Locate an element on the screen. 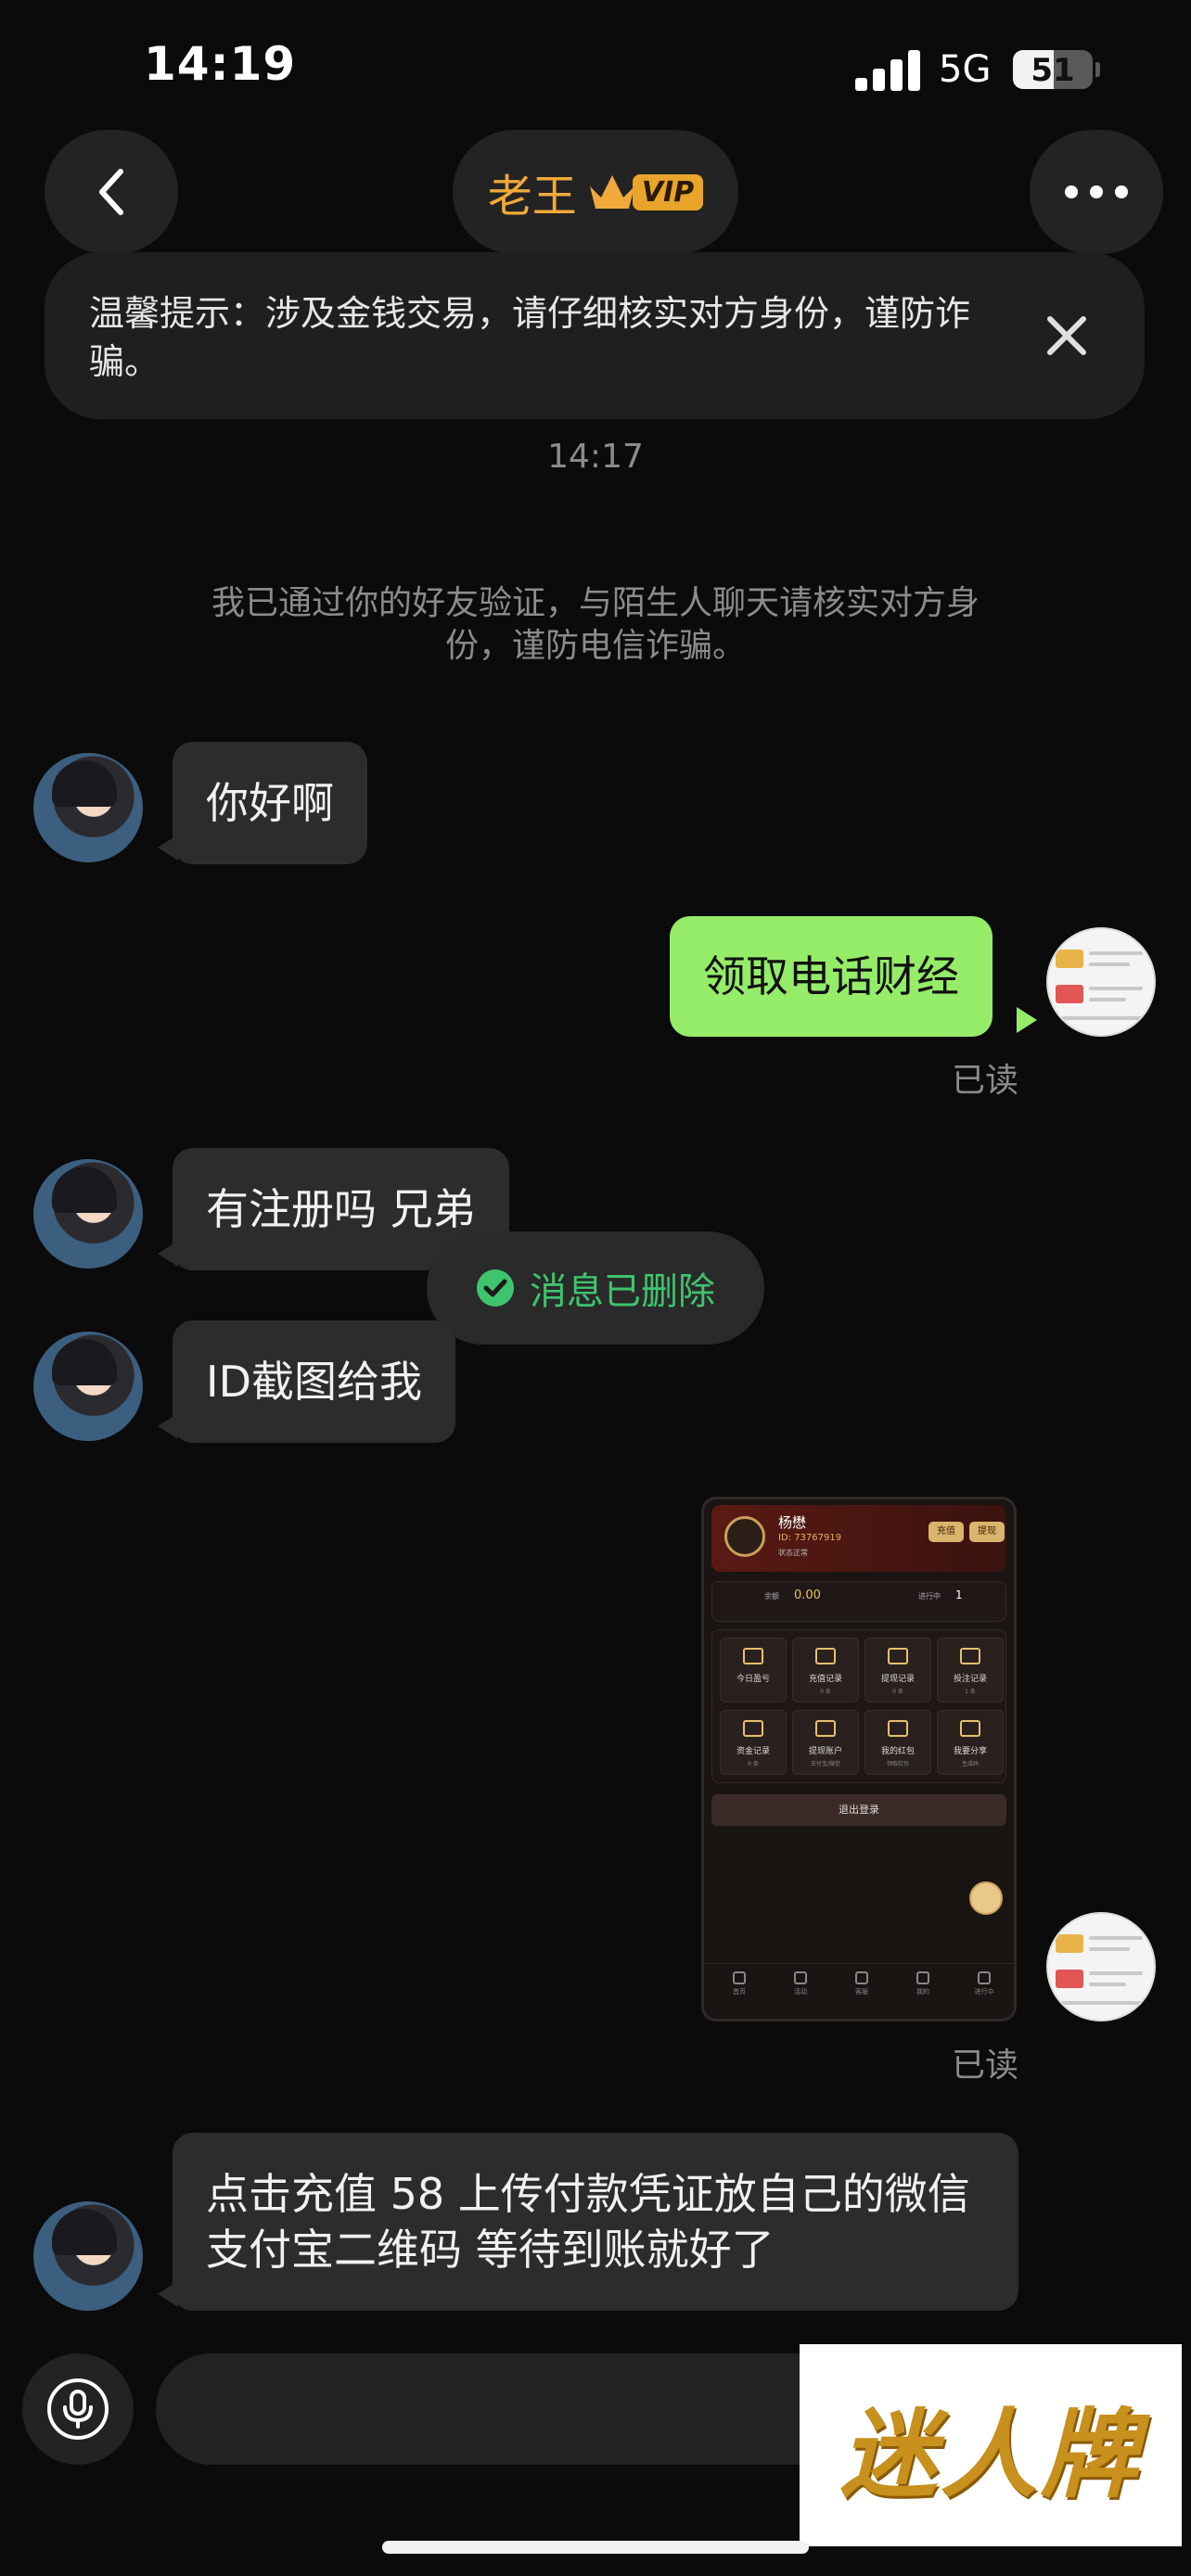 The height and width of the screenshot is (2576, 1191). profile-header: 杨懋 ID: 73767919 状态正常 充值 提现 is located at coordinates (858, 1538).